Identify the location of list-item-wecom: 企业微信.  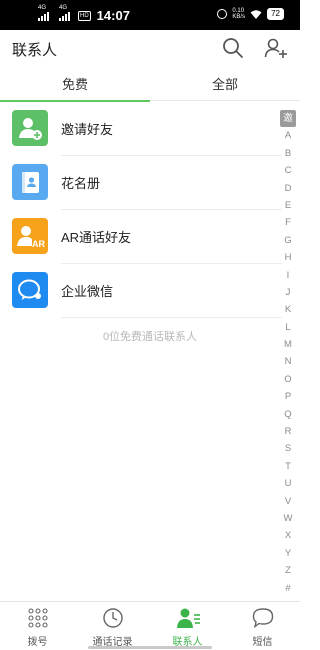
(141, 290).